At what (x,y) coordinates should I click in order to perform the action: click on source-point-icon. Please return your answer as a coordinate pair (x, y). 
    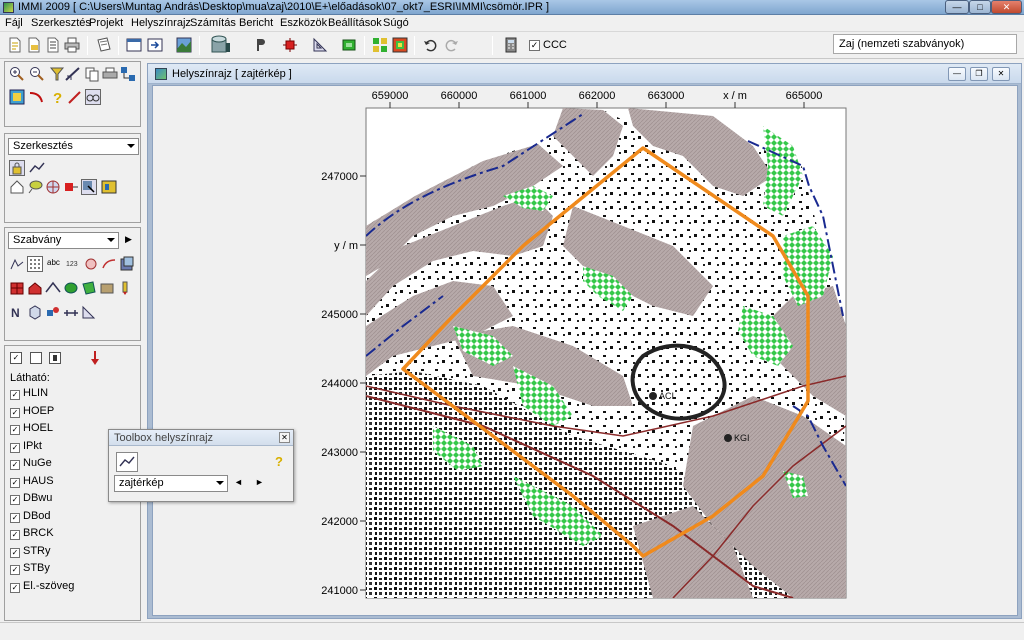
    Looking at the image, I should click on (71, 187).